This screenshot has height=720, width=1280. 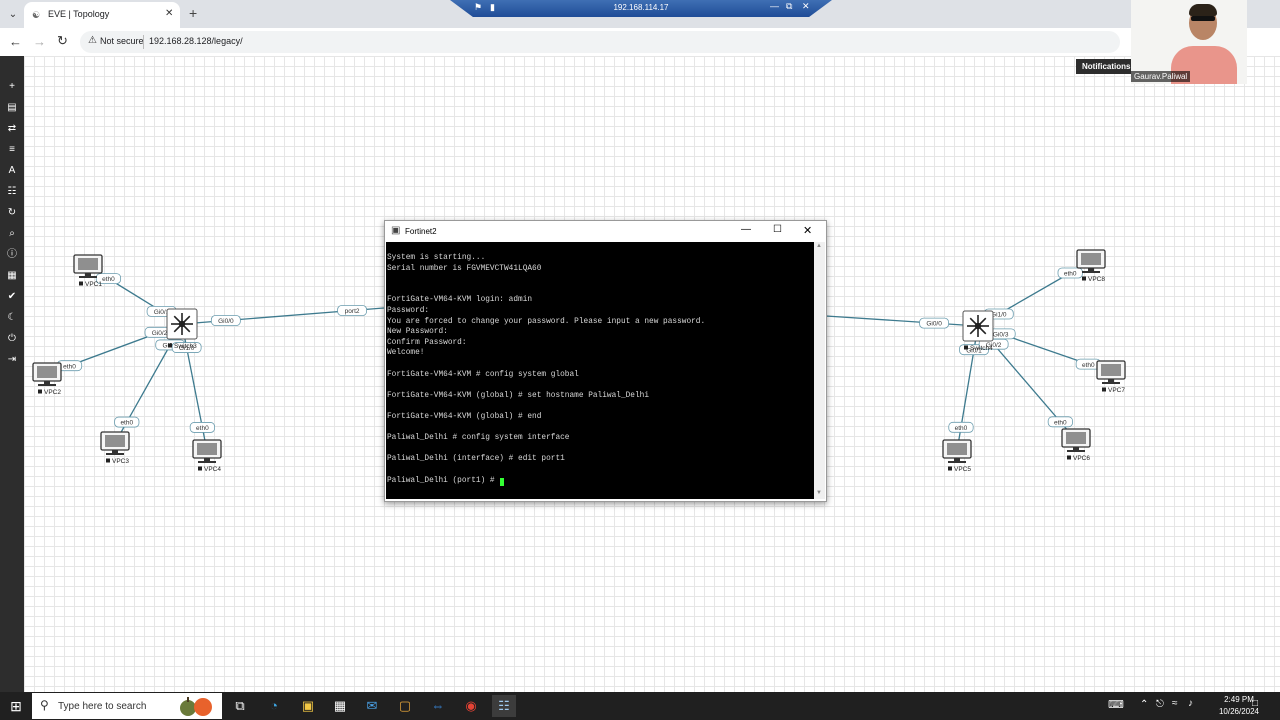 What do you see at coordinates (1190, 703) in the screenshot?
I see `volume-icon: ♪` at bounding box center [1190, 703].